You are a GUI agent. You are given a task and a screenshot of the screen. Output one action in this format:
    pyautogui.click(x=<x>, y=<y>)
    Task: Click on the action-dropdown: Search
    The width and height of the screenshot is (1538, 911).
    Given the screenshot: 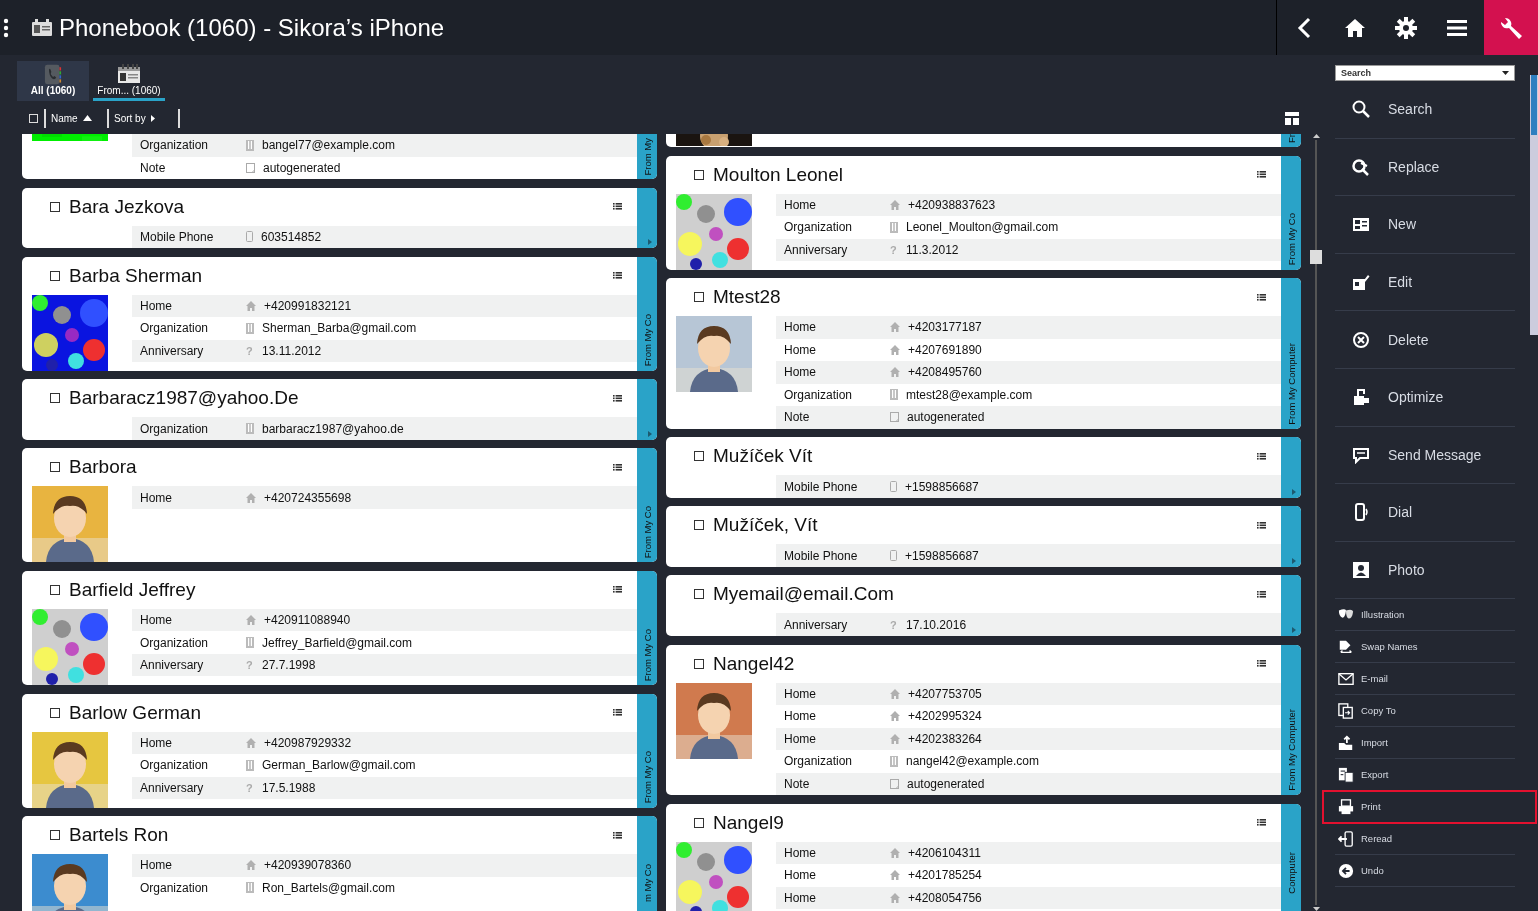 What is the action you would take?
    pyautogui.click(x=1425, y=73)
    